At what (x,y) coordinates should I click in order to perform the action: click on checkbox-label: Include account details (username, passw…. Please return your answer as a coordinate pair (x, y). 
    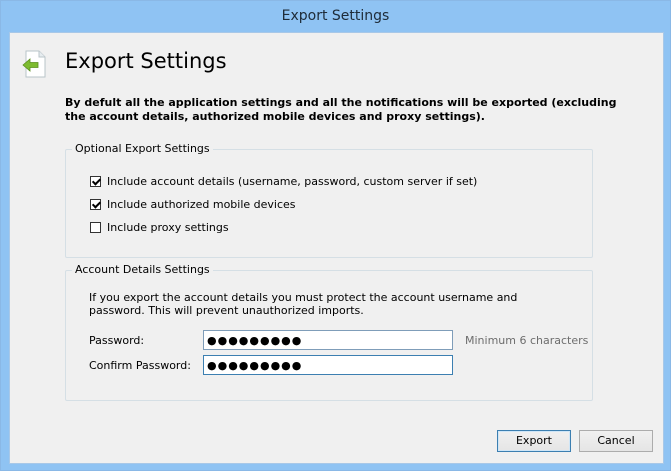
    Looking at the image, I should click on (292, 181).